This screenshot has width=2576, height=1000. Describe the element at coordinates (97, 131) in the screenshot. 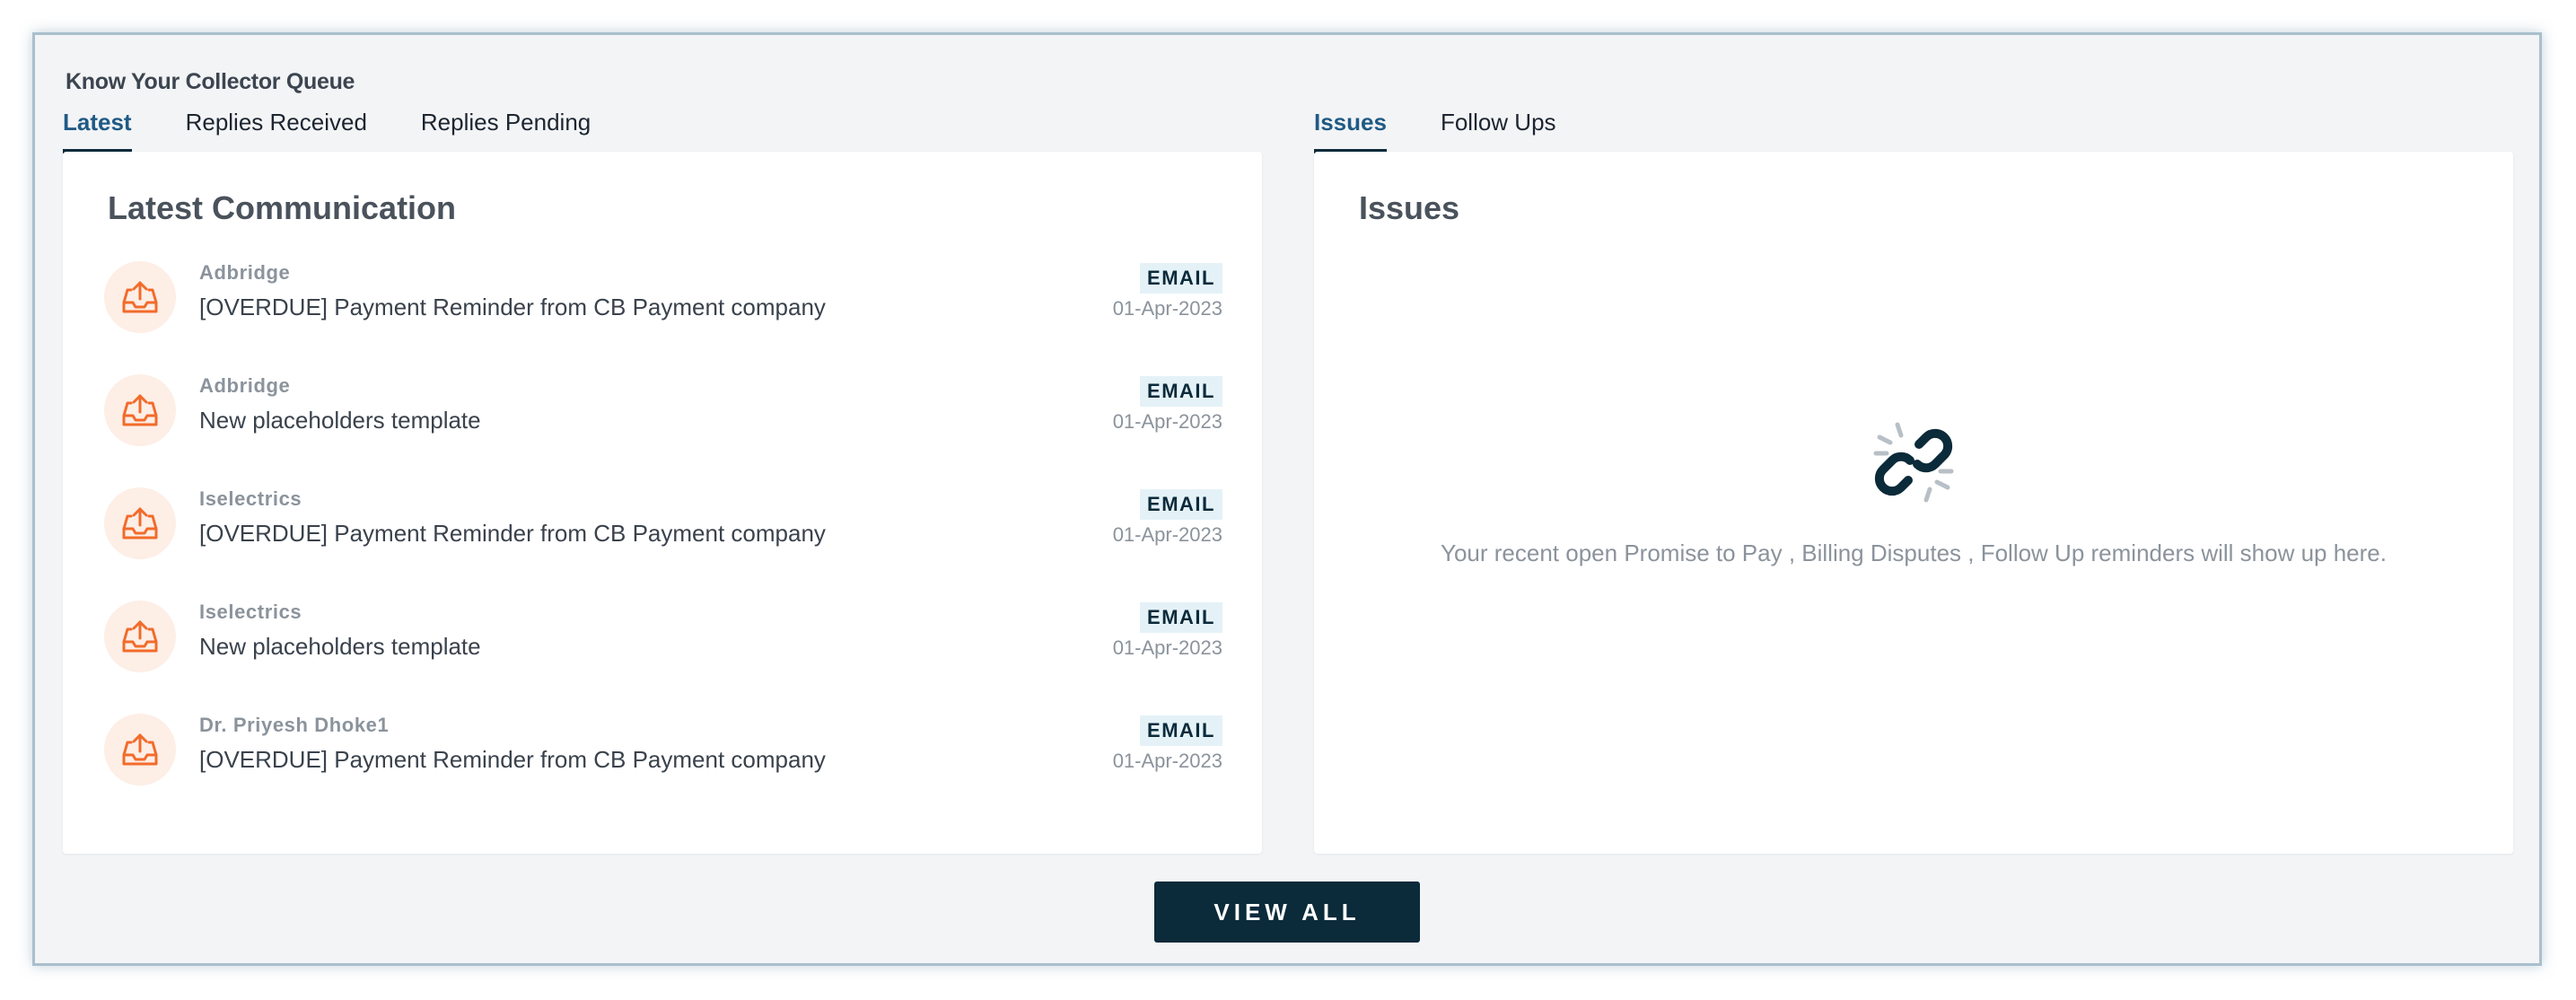

I see `tab-latest: Latest` at that location.